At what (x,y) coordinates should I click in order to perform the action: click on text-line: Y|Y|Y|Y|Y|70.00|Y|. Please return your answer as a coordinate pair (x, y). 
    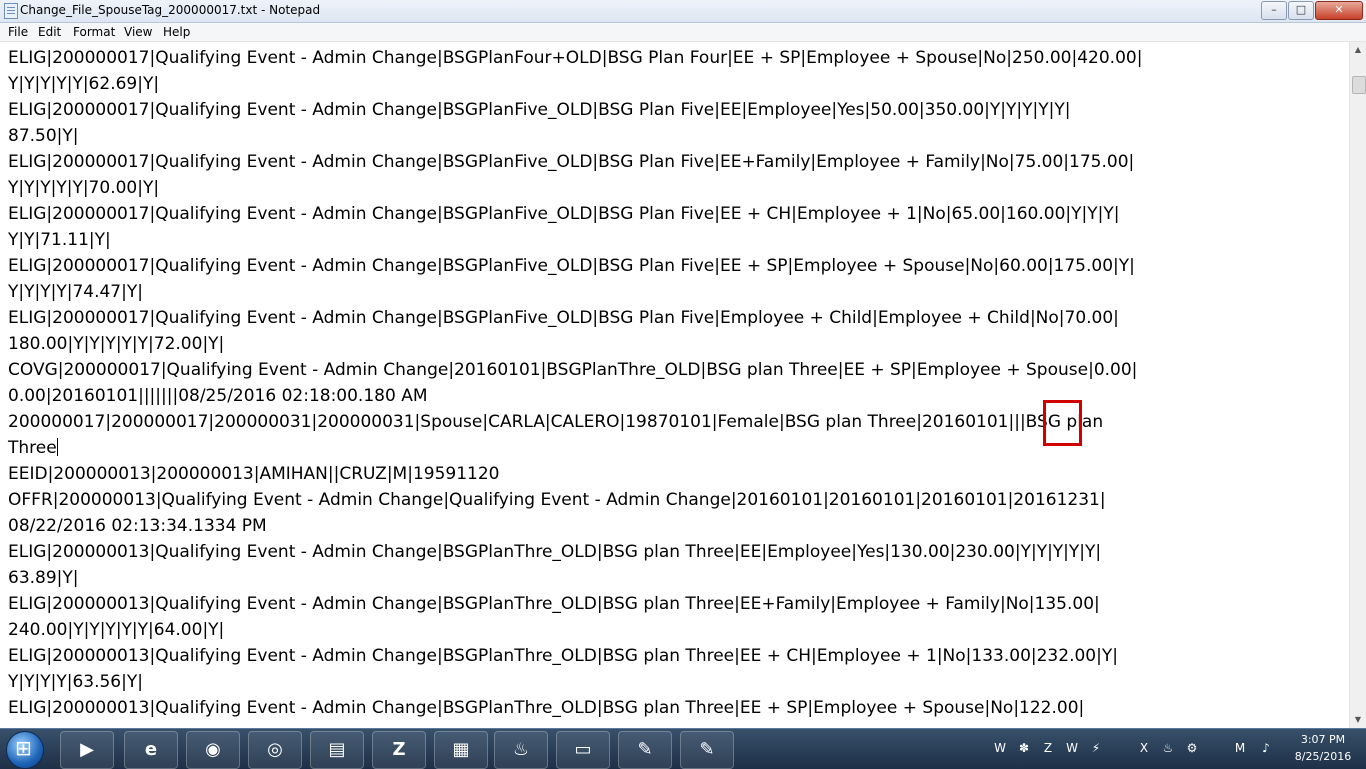
    Looking at the image, I should click on (84, 188).